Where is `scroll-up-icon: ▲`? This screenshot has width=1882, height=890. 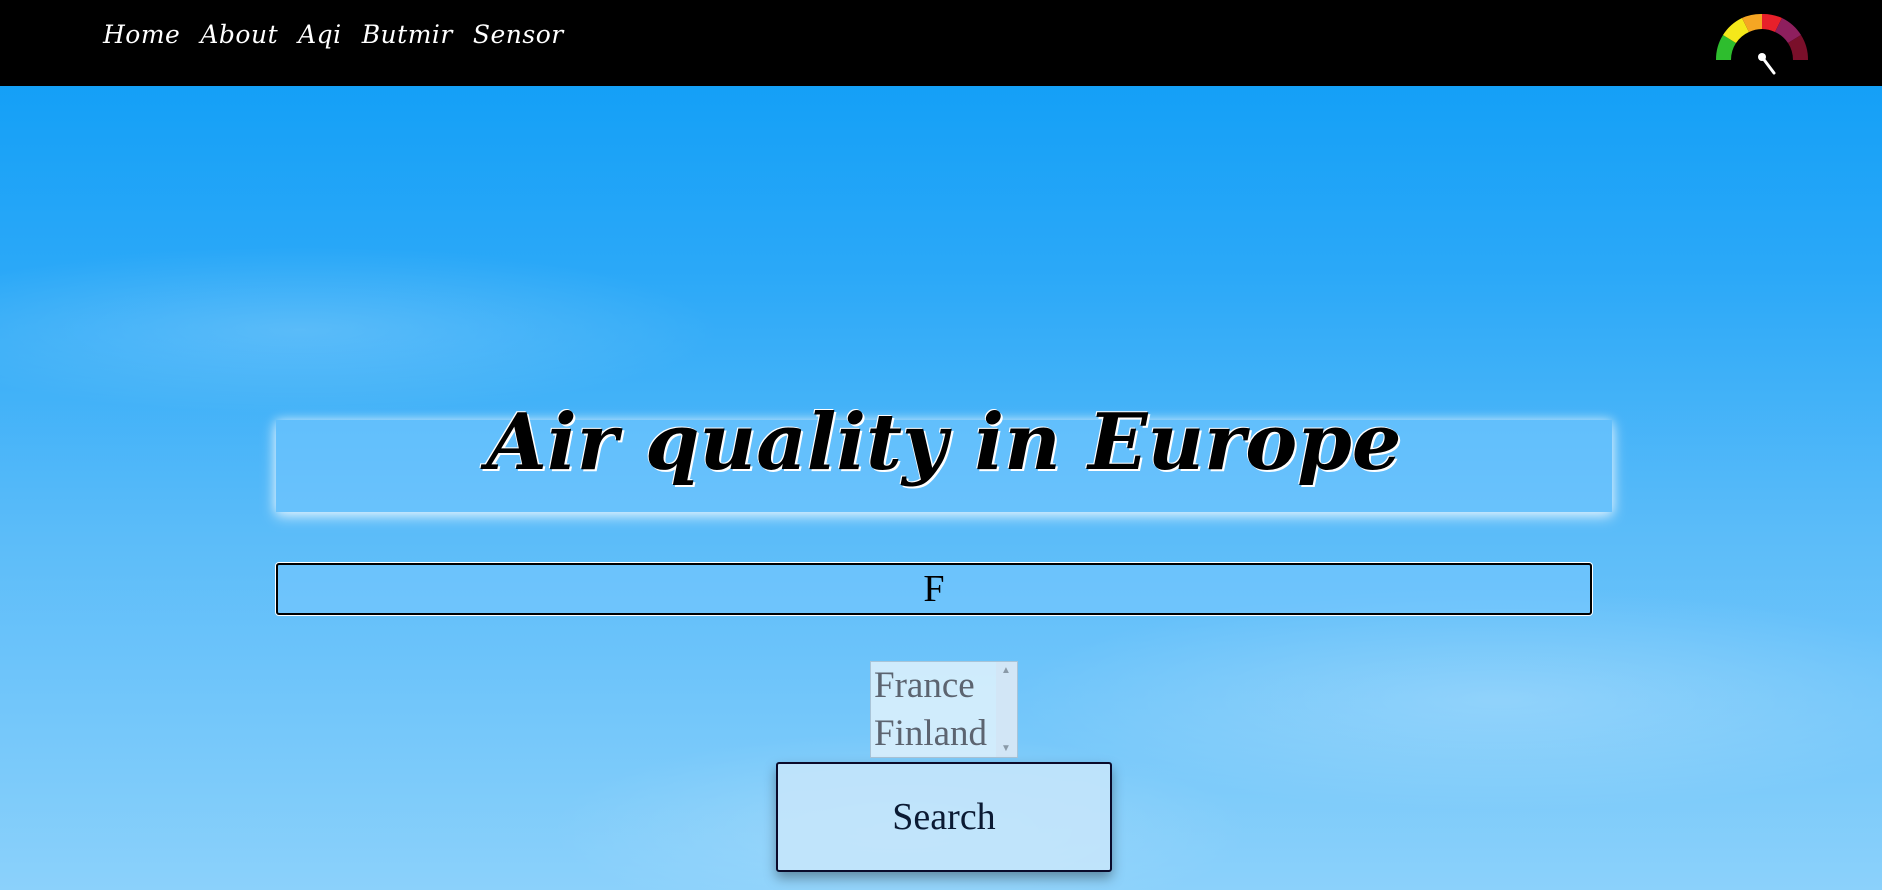
scroll-up-icon: ▲ is located at coordinates (1006, 670).